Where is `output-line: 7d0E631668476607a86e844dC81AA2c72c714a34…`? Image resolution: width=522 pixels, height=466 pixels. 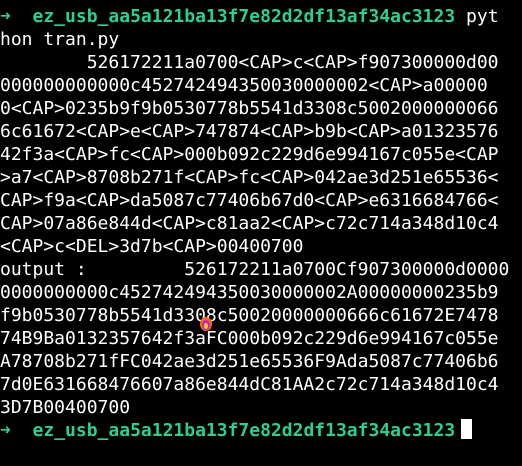 output-line: 7d0E631668476607a86e844dC81AA2c72c714a34… is located at coordinates (249, 384).